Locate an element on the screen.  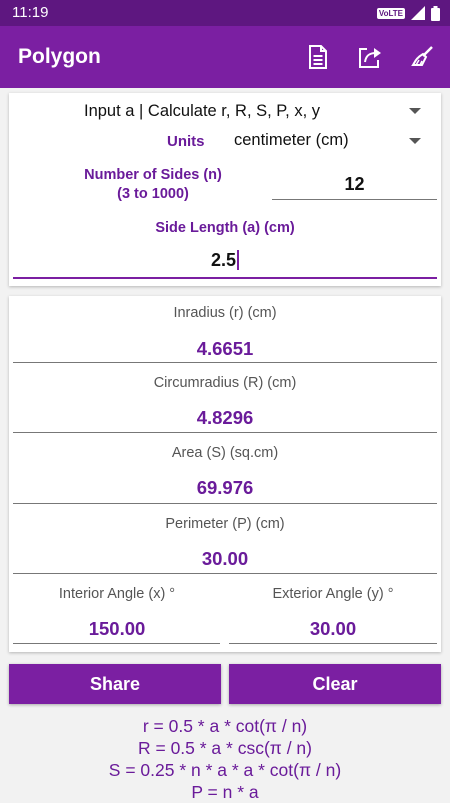
status-time: 11:19 is located at coordinates (30, 12).